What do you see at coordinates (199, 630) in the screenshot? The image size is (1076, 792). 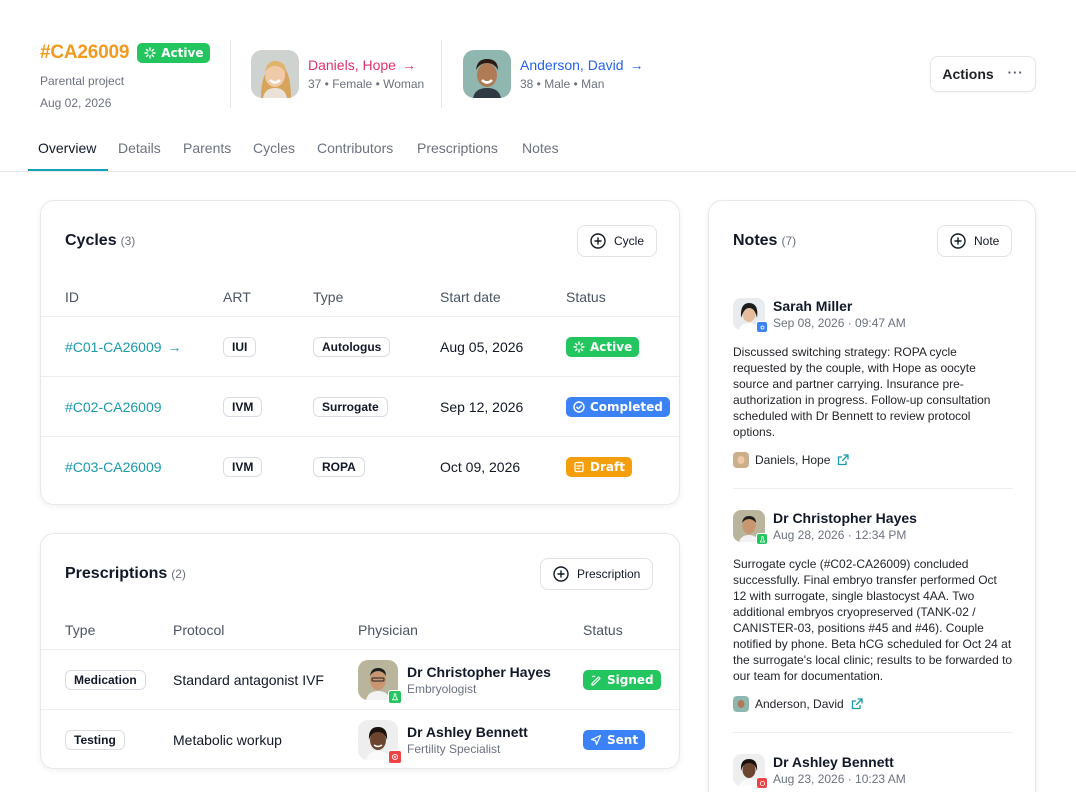 I see `column-header: Protocol` at bounding box center [199, 630].